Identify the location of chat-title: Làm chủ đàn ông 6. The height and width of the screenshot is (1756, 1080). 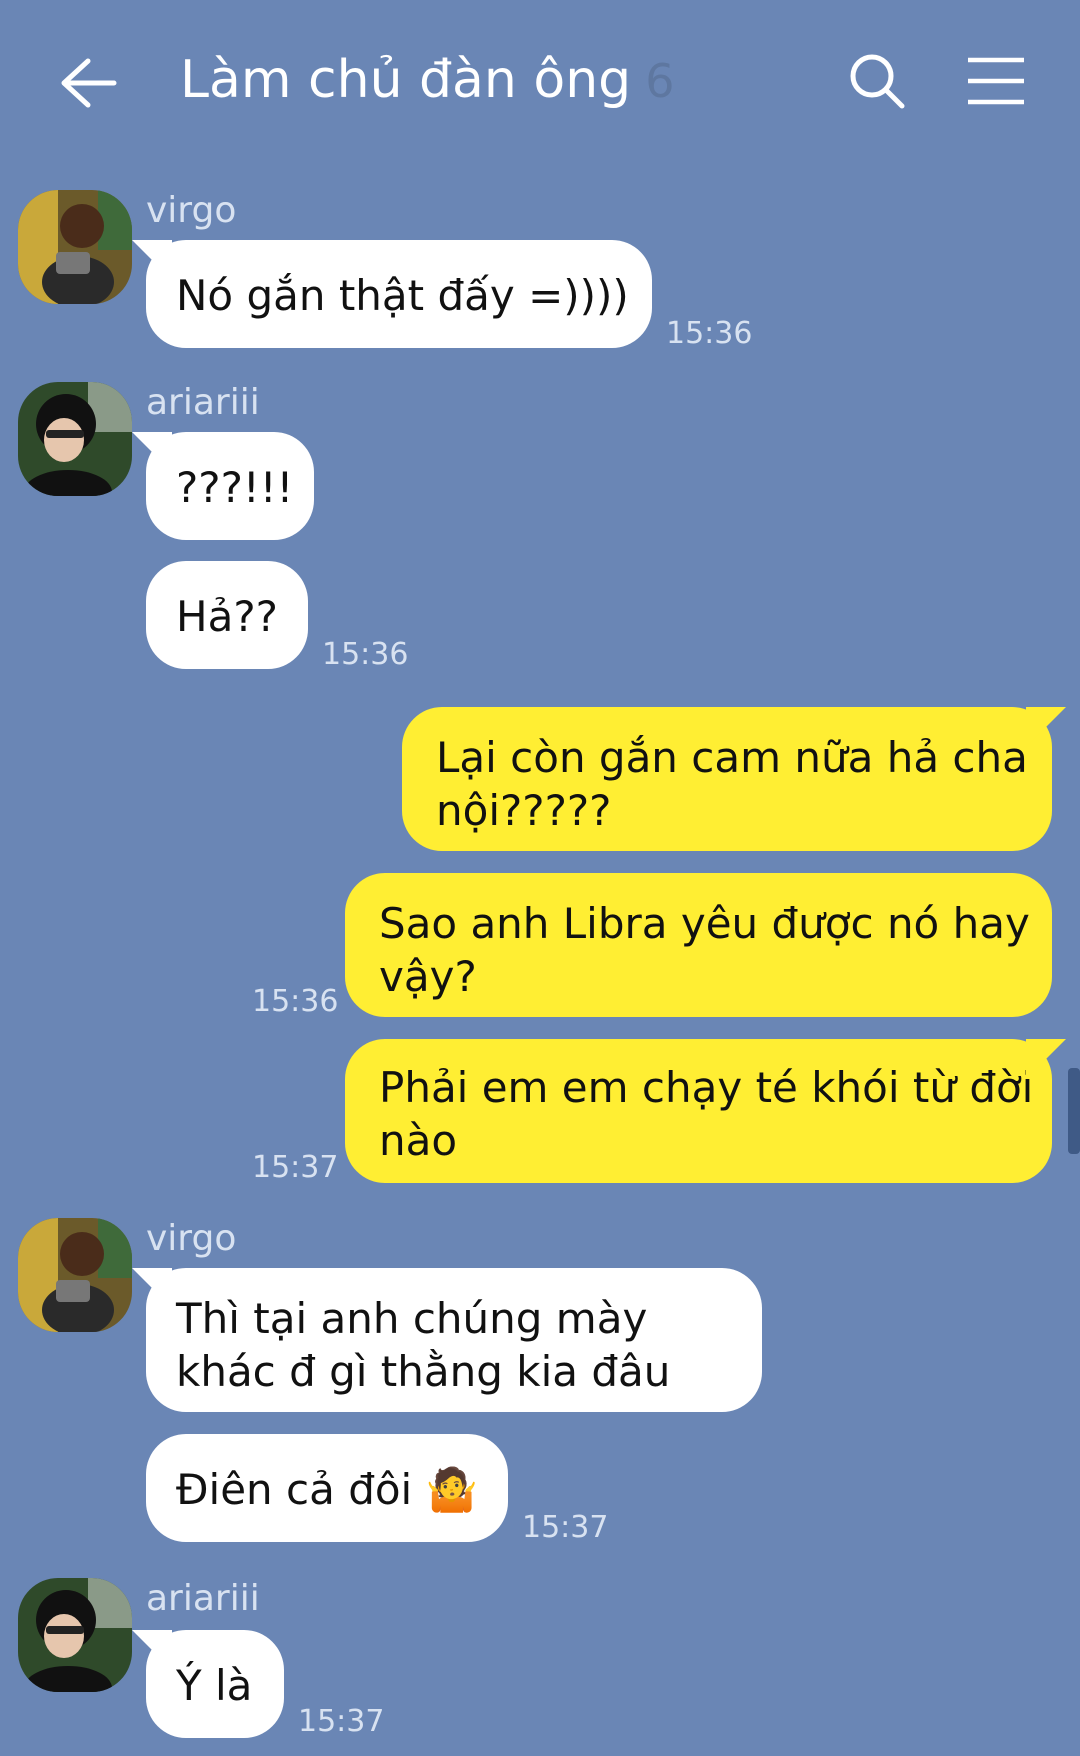
(427, 80).